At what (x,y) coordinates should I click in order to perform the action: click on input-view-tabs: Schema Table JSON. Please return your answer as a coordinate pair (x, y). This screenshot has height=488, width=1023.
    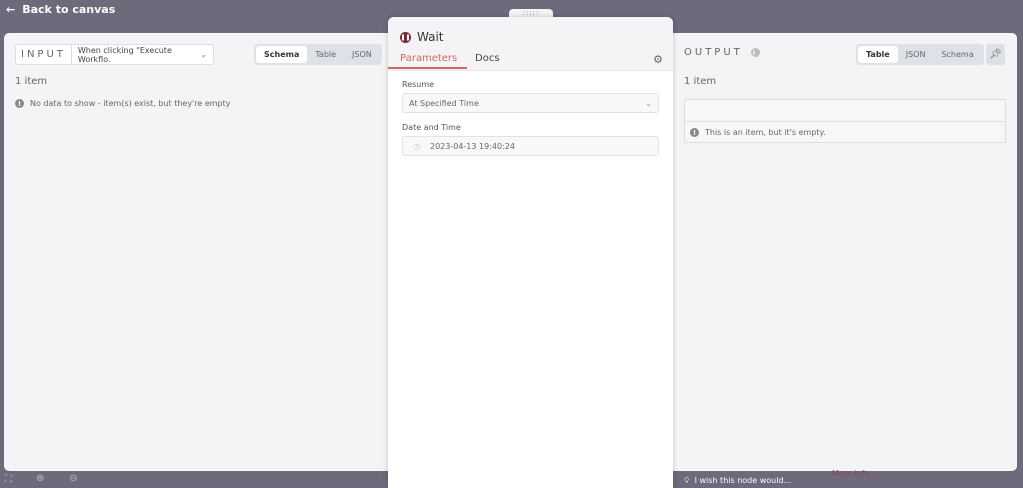
    Looking at the image, I should click on (318, 54).